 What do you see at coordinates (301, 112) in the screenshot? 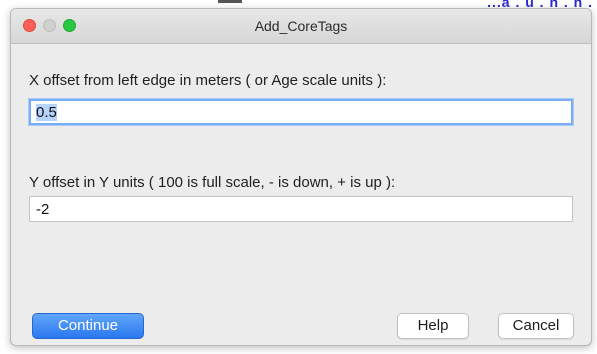
I see `x-offset-input: 0.5` at bounding box center [301, 112].